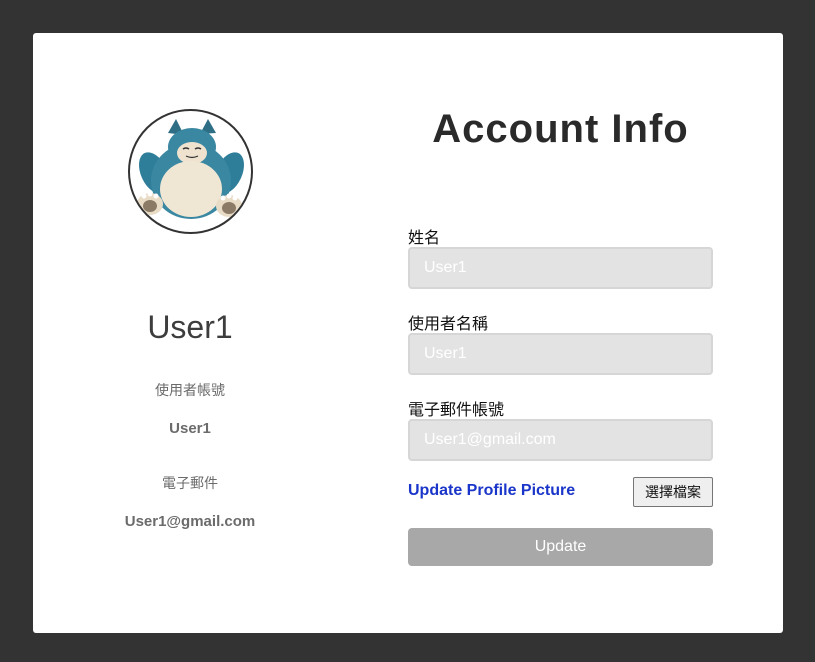 Image resolution: width=815 pixels, height=662 pixels. I want to click on avatar, so click(190, 171).